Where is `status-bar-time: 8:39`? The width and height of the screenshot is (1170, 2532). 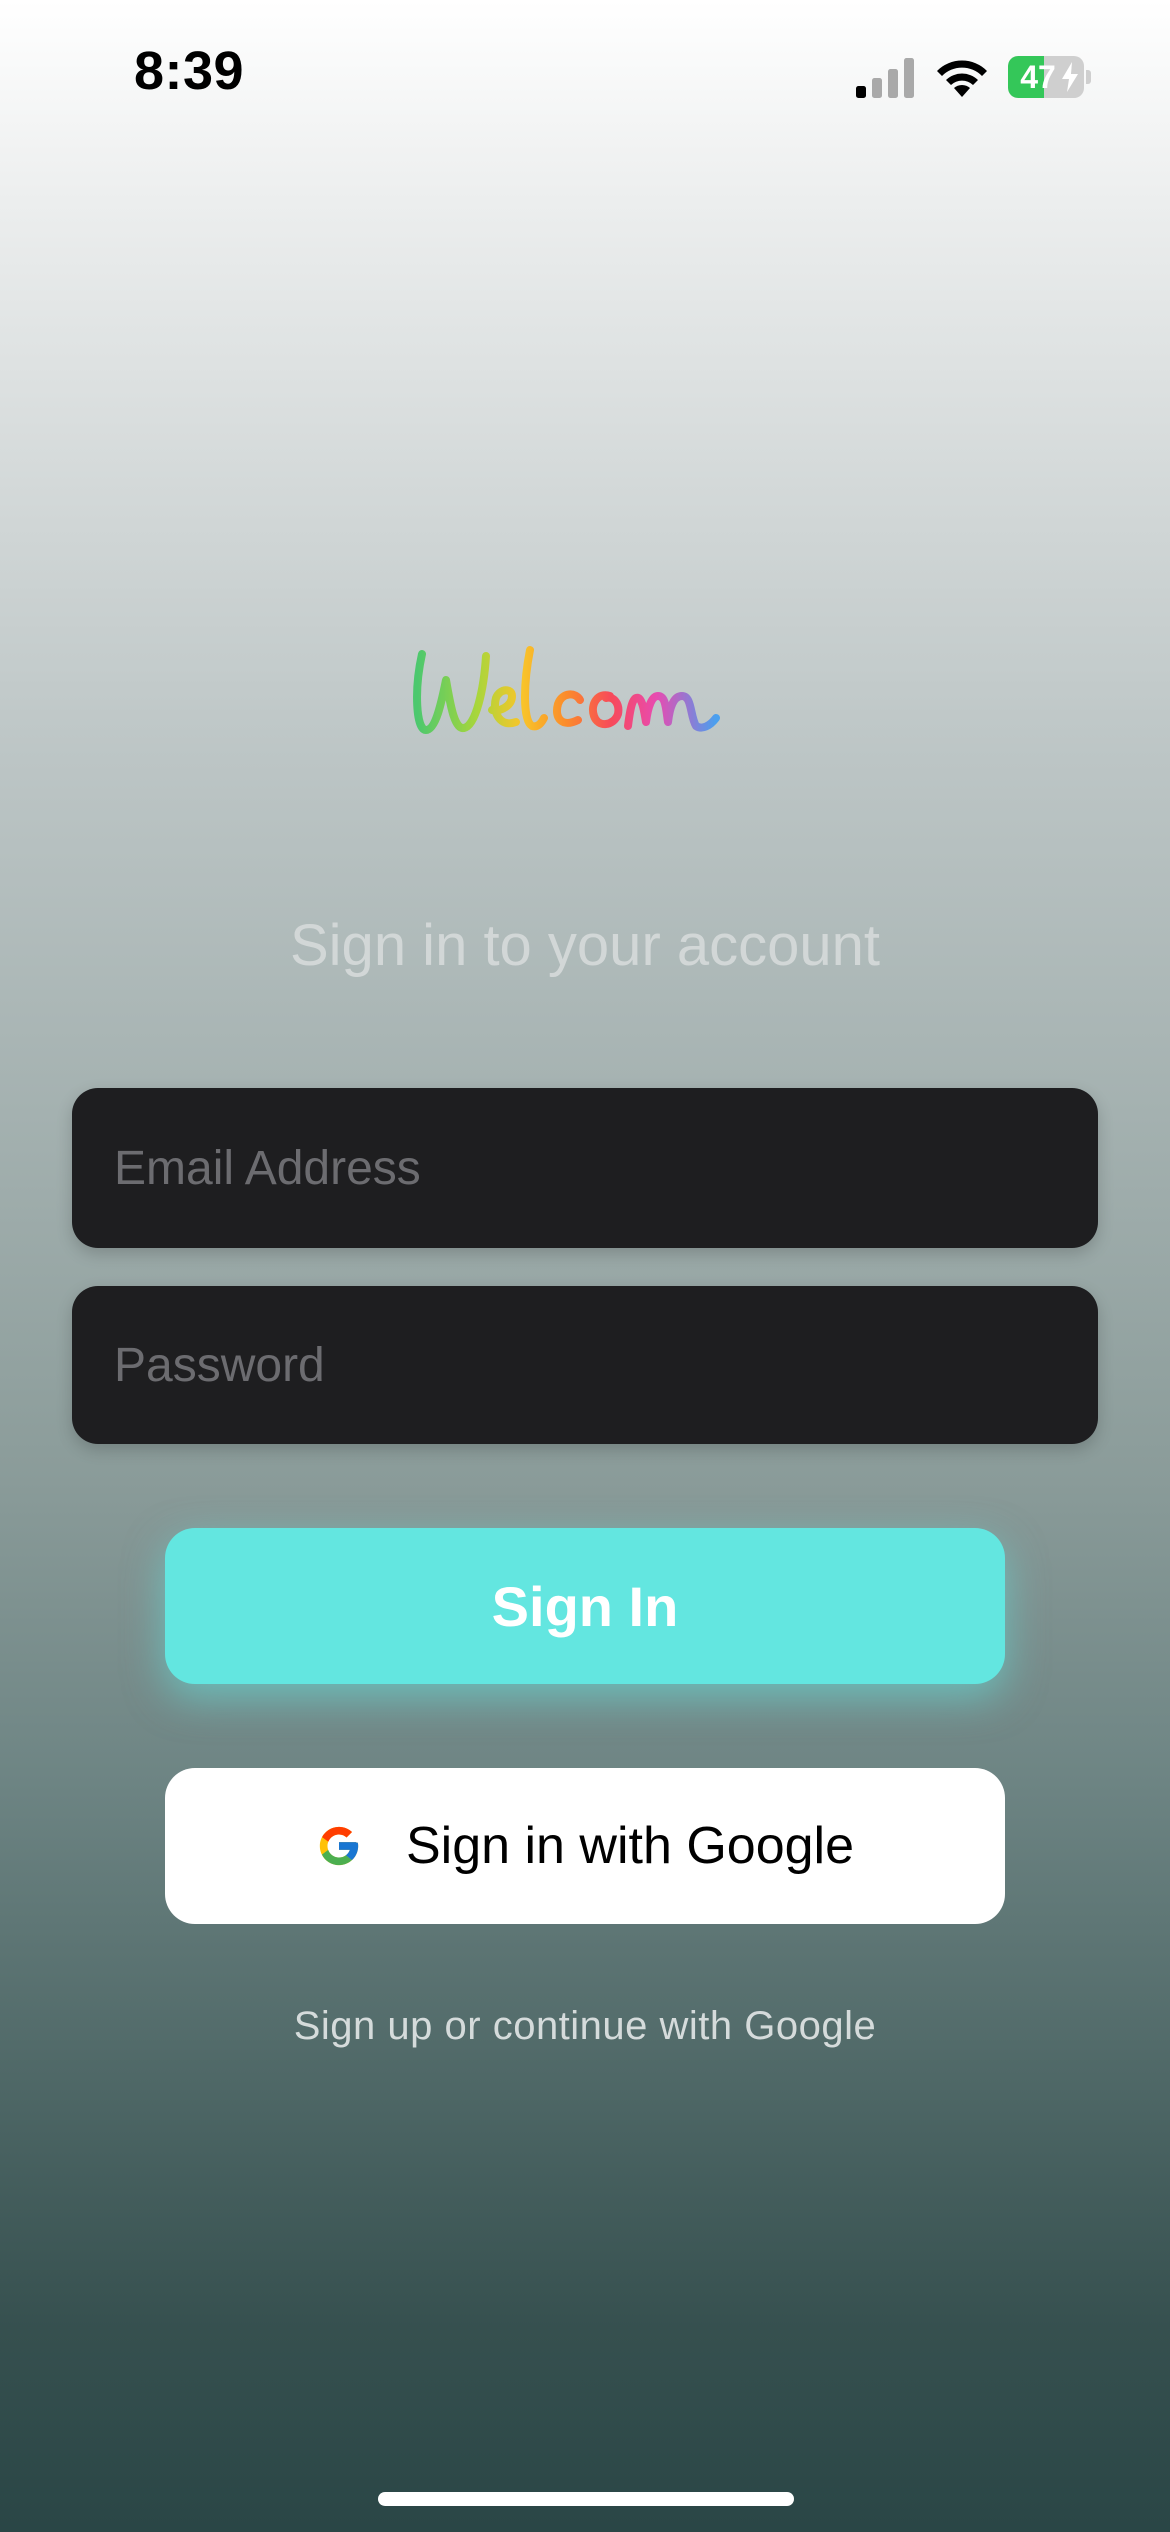
status-bar-time: 8:39 is located at coordinates (189, 71).